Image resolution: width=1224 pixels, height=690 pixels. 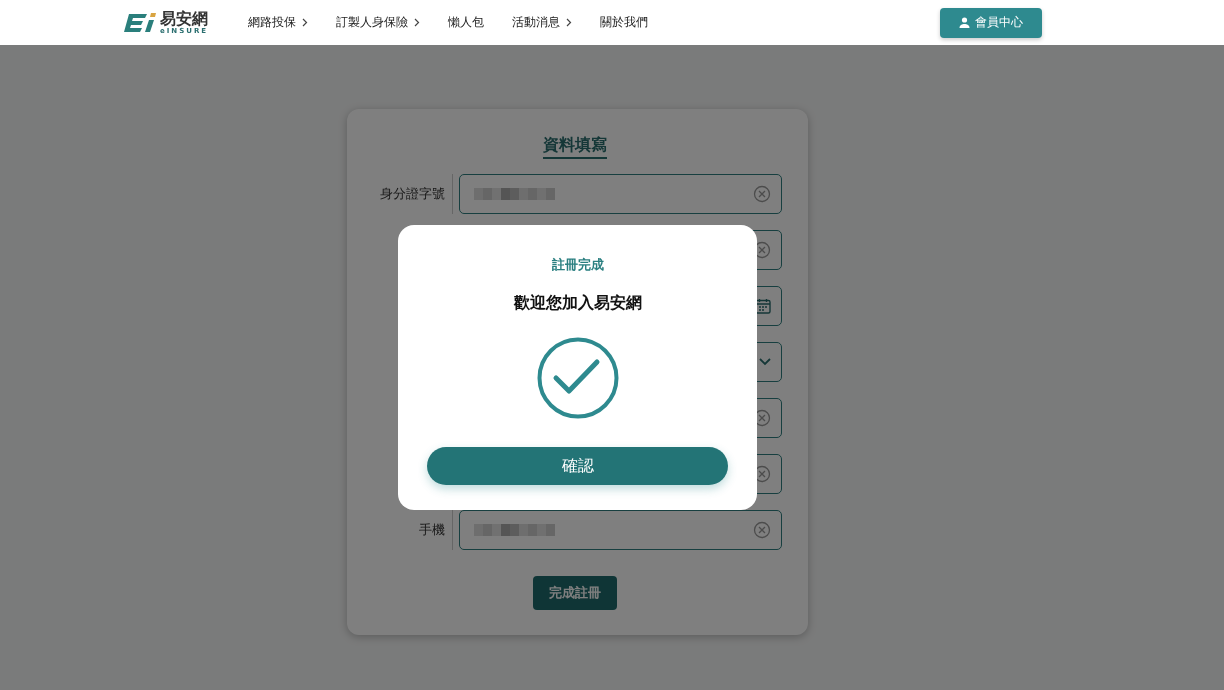 What do you see at coordinates (964, 22) in the screenshot?
I see `user-icon` at bounding box center [964, 22].